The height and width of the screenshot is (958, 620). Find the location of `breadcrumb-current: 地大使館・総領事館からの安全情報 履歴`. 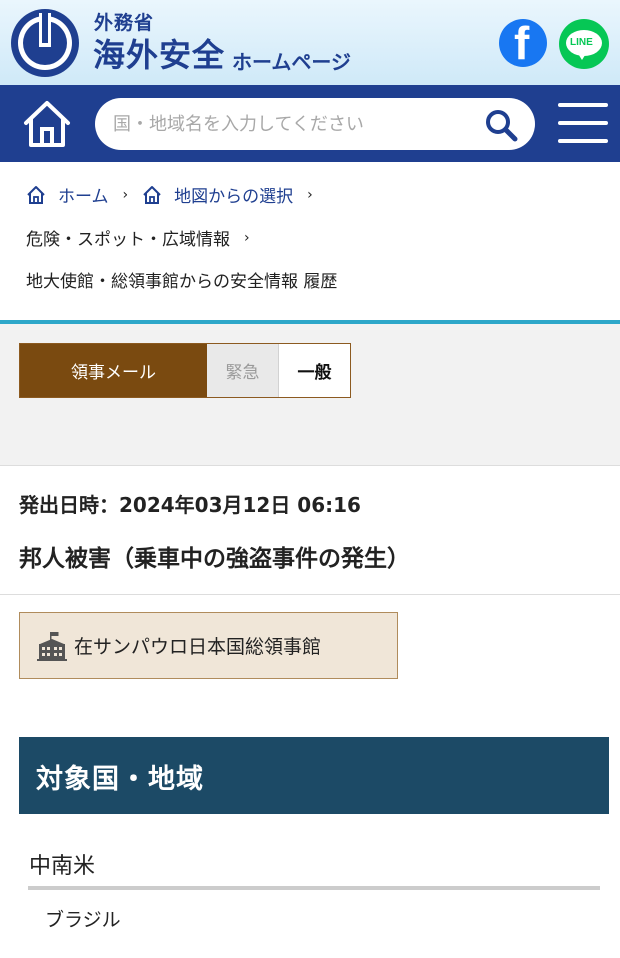

breadcrumb-current: 地大使館・総領事館からの安全情報 履歴 is located at coordinates (182, 282).